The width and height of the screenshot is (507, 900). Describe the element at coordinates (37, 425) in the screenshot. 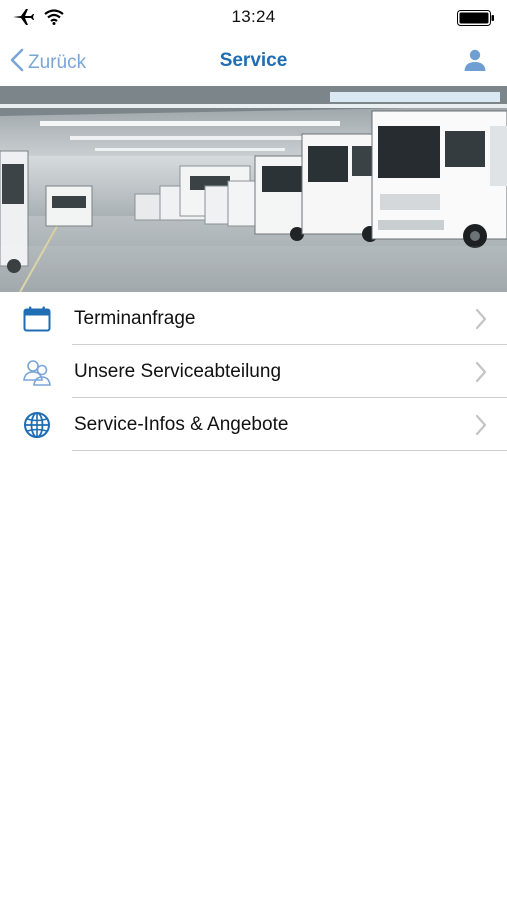

I see `globe-icon` at that location.